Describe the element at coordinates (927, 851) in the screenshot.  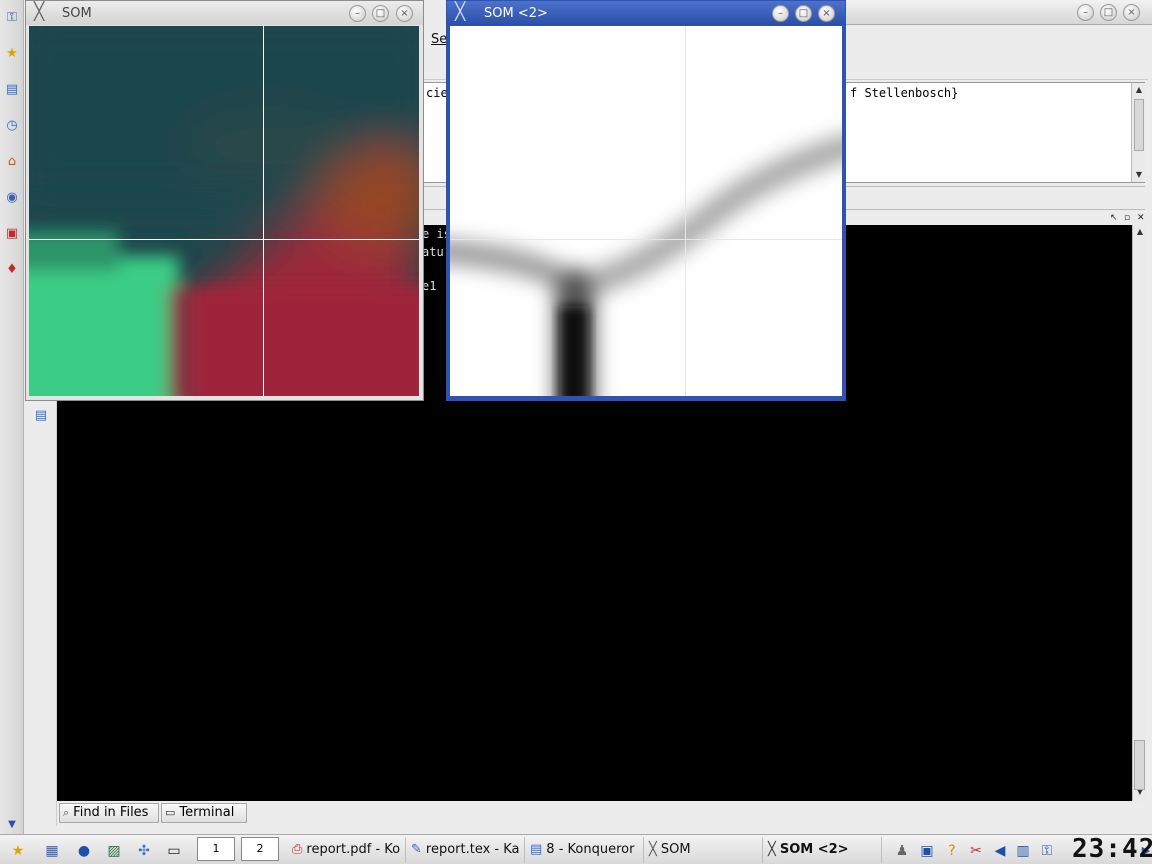
I see `tray-display-icon: ▣` at that location.